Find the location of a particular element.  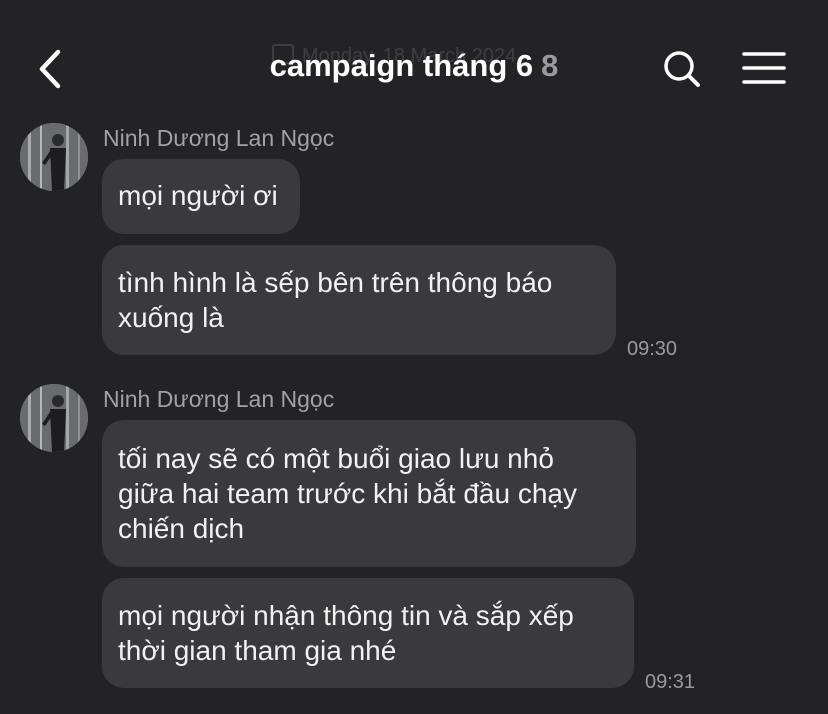

message-text-line: xuống là is located at coordinates (171, 317).